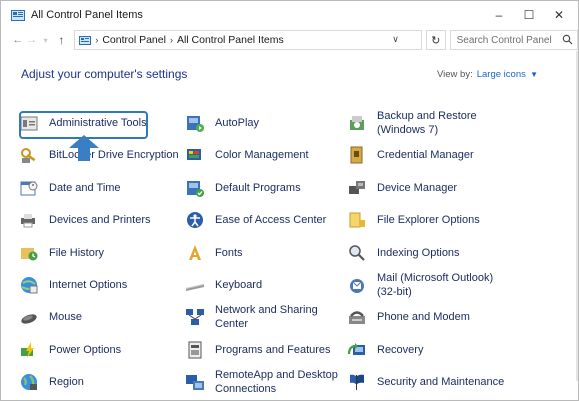 The image size is (579, 401). I want to click on mouse-icon, so click(29, 317).